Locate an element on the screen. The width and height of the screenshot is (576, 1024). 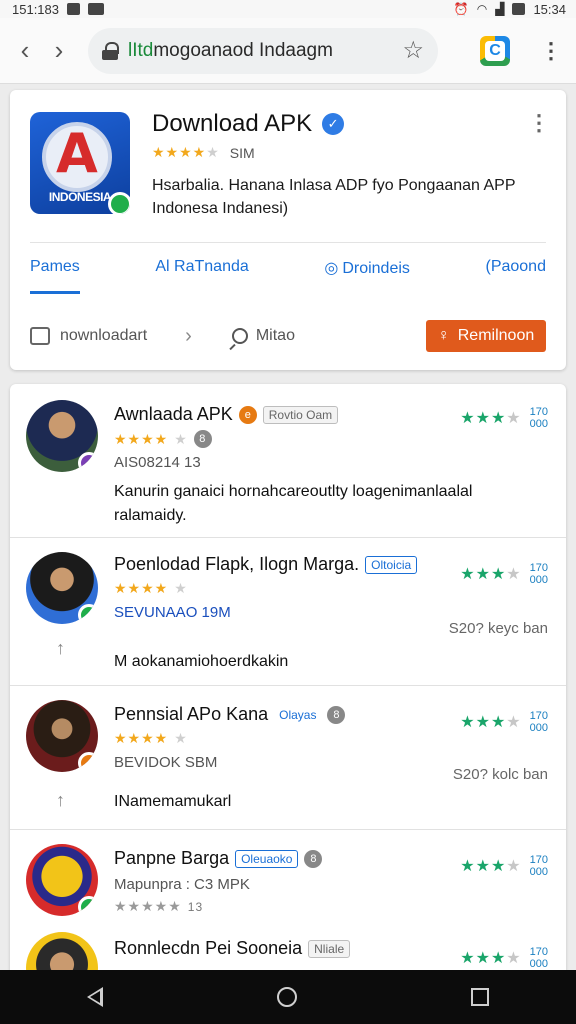
info-icon: e is located at coordinates (247, 414).